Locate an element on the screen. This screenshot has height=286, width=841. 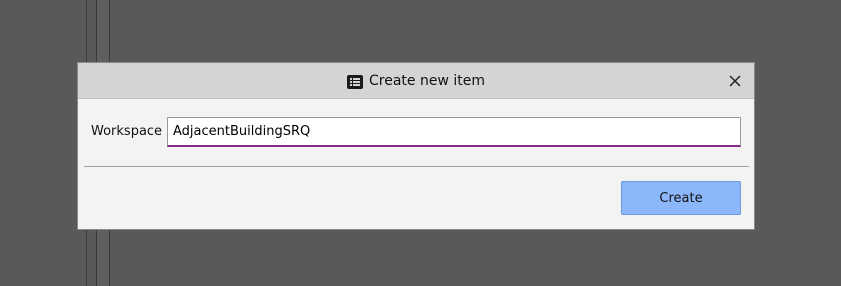
dialog-title-group: Create new item is located at coordinates (416, 81).